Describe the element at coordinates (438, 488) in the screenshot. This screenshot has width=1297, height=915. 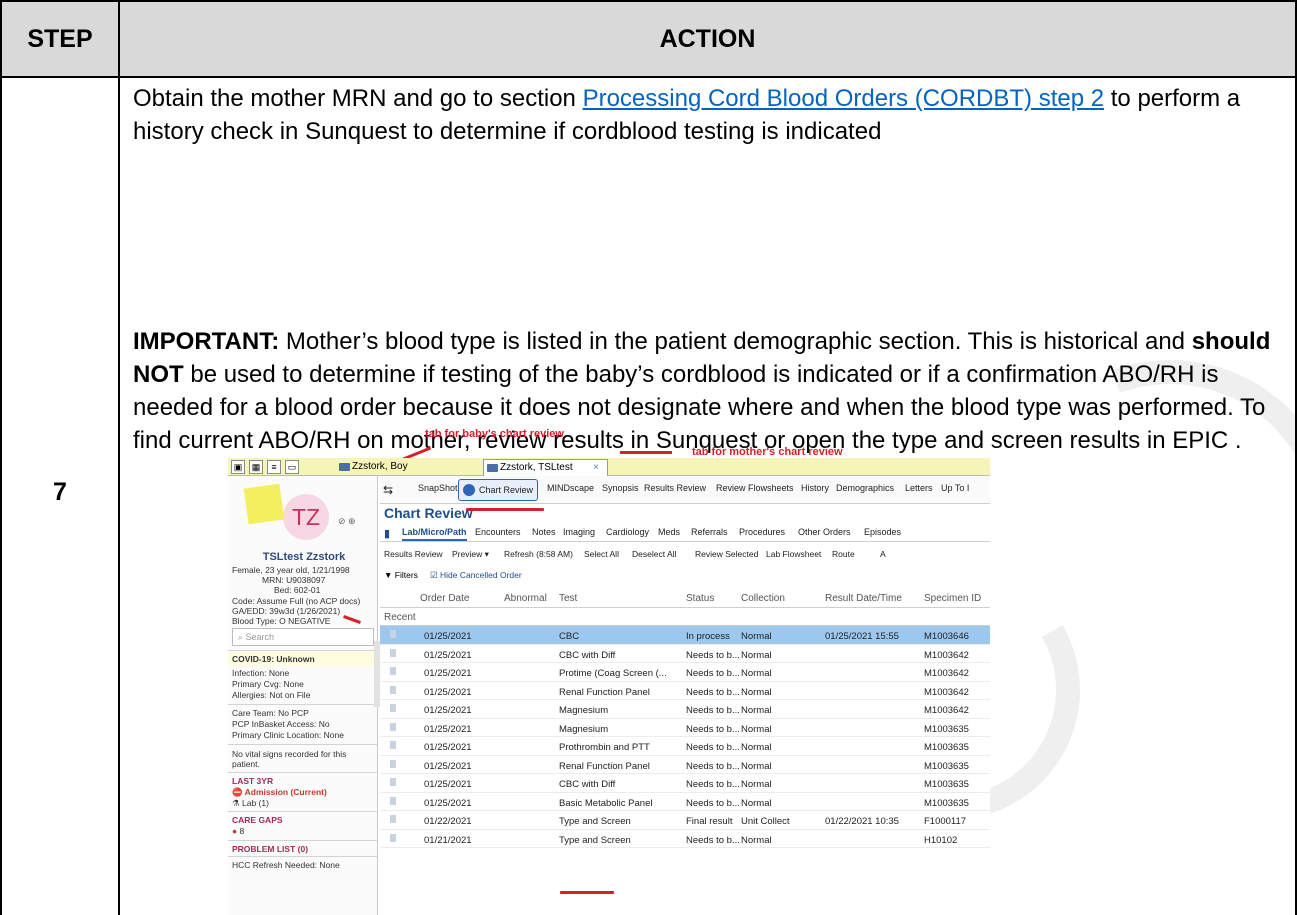
I see `tab-snapshot: SnapShot` at that location.